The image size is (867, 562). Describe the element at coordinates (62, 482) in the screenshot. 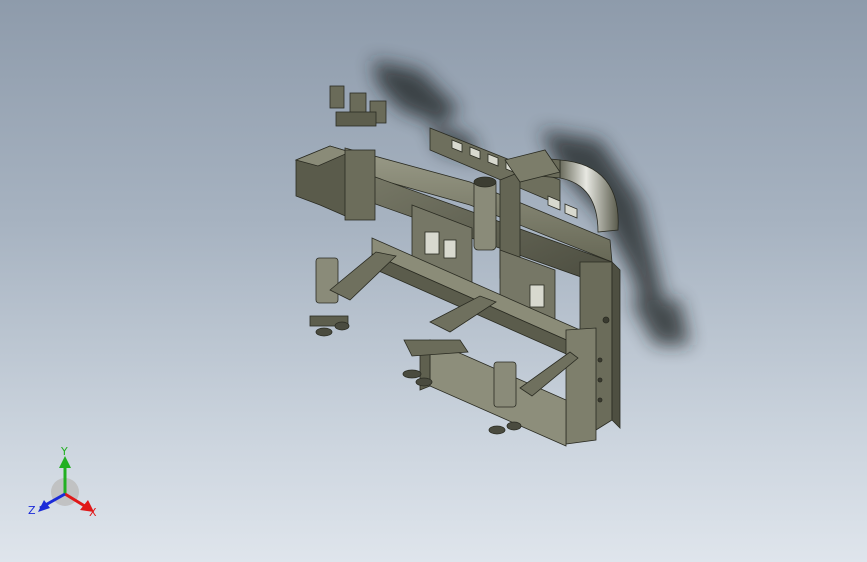

I see `axis-triad: Y X Z` at that location.